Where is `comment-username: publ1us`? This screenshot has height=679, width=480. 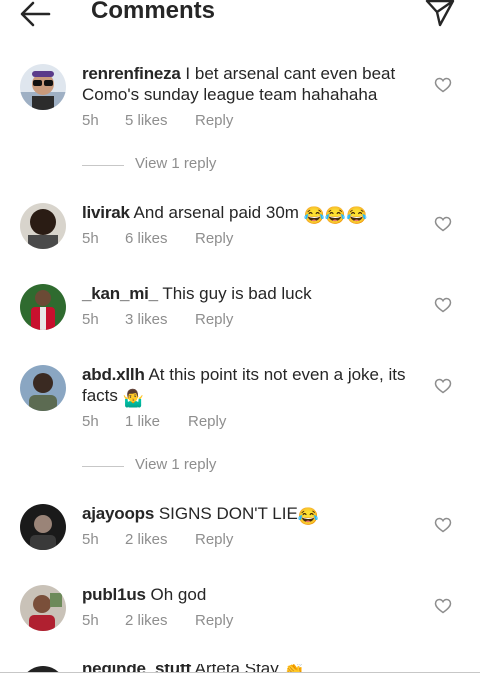 comment-username: publ1us is located at coordinates (114, 594).